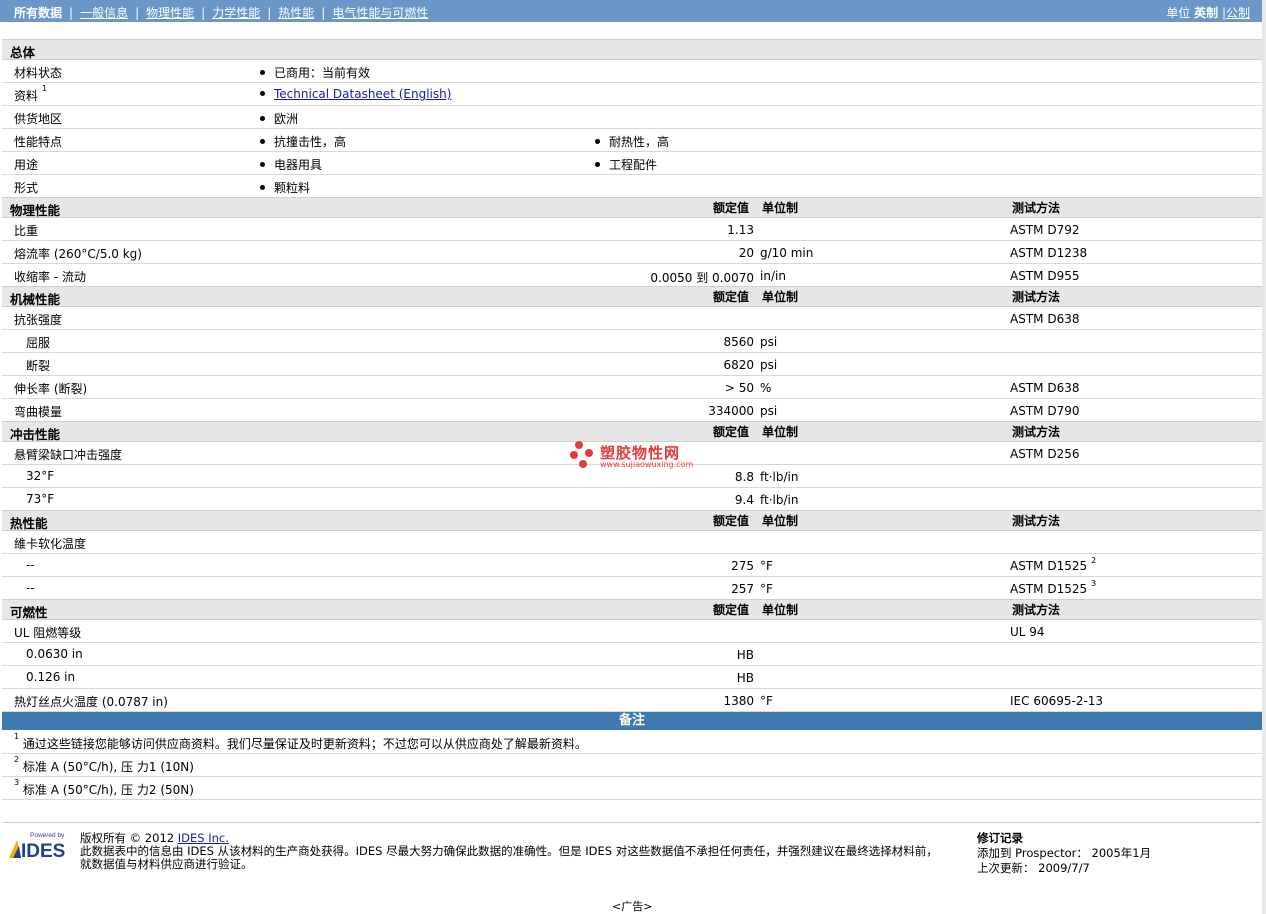 The image size is (1266, 914). What do you see at coordinates (40, 476) in the screenshot?
I see `row-label: 32°F` at bounding box center [40, 476].